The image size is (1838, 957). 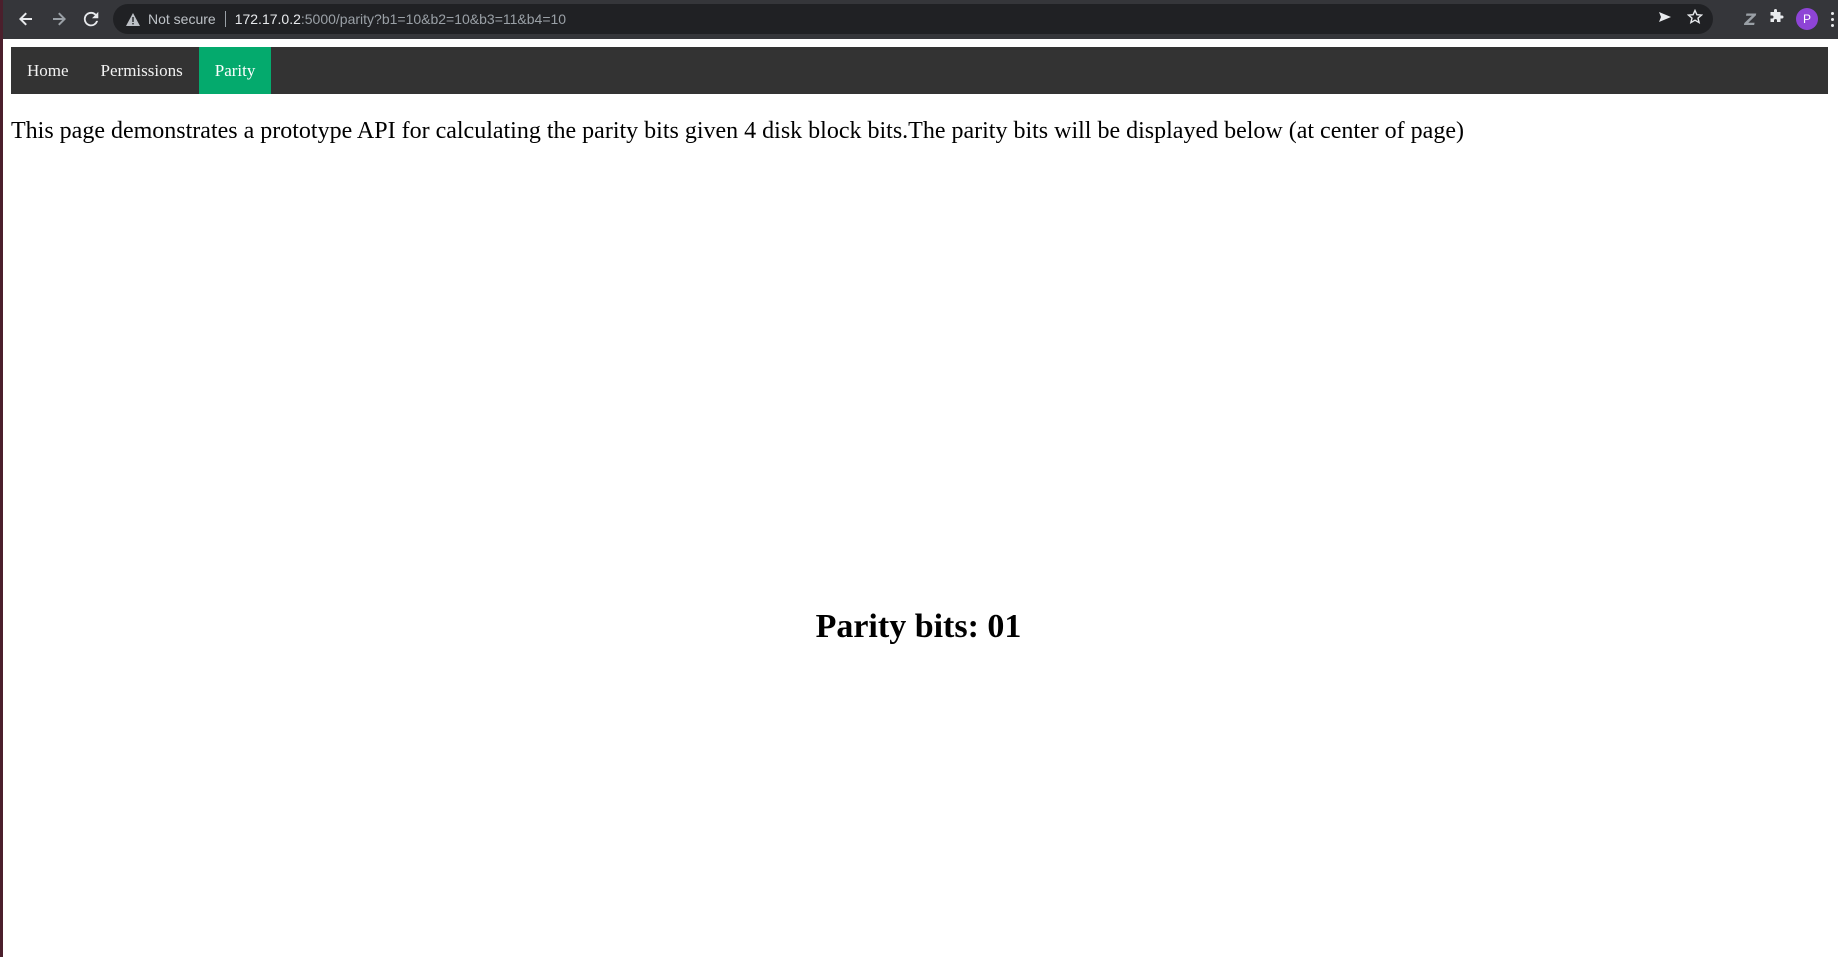 I want to click on browser-extensions: Z P, so click(x=1791, y=19).